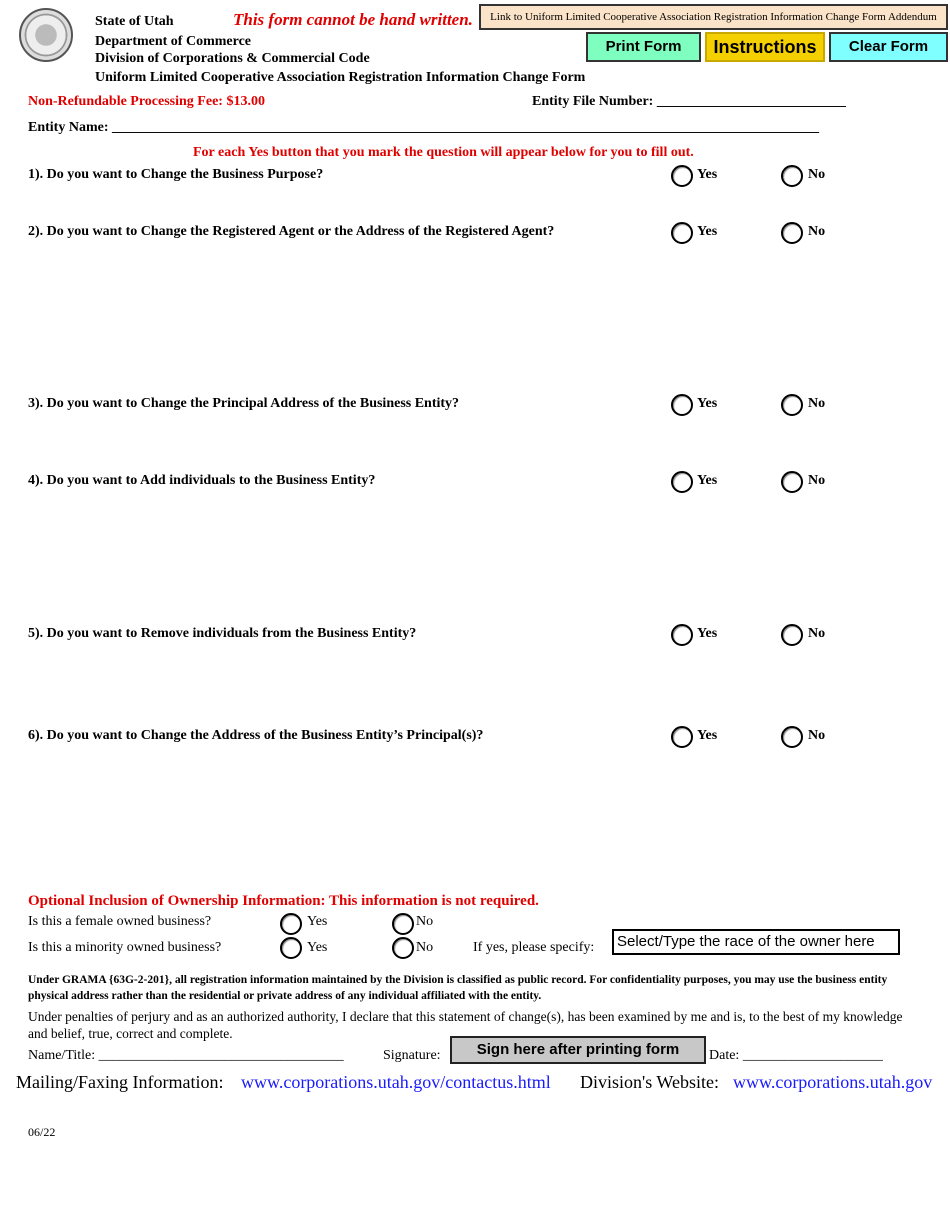 The image size is (950, 1230). Describe the element at coordinates (425, 947) in the screenshot. I see `minority-no-label: No` at that location.